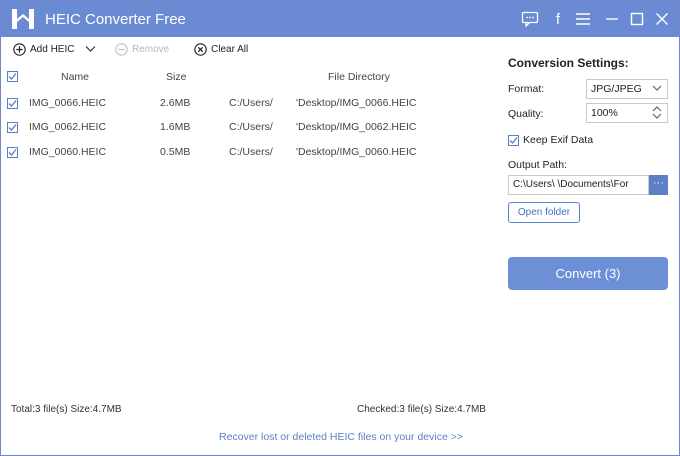 Image resolution: width=680 pixels, height=456 pixels. I want to click on keep-exif-option: Keep Exif Data, so click(550, 140).